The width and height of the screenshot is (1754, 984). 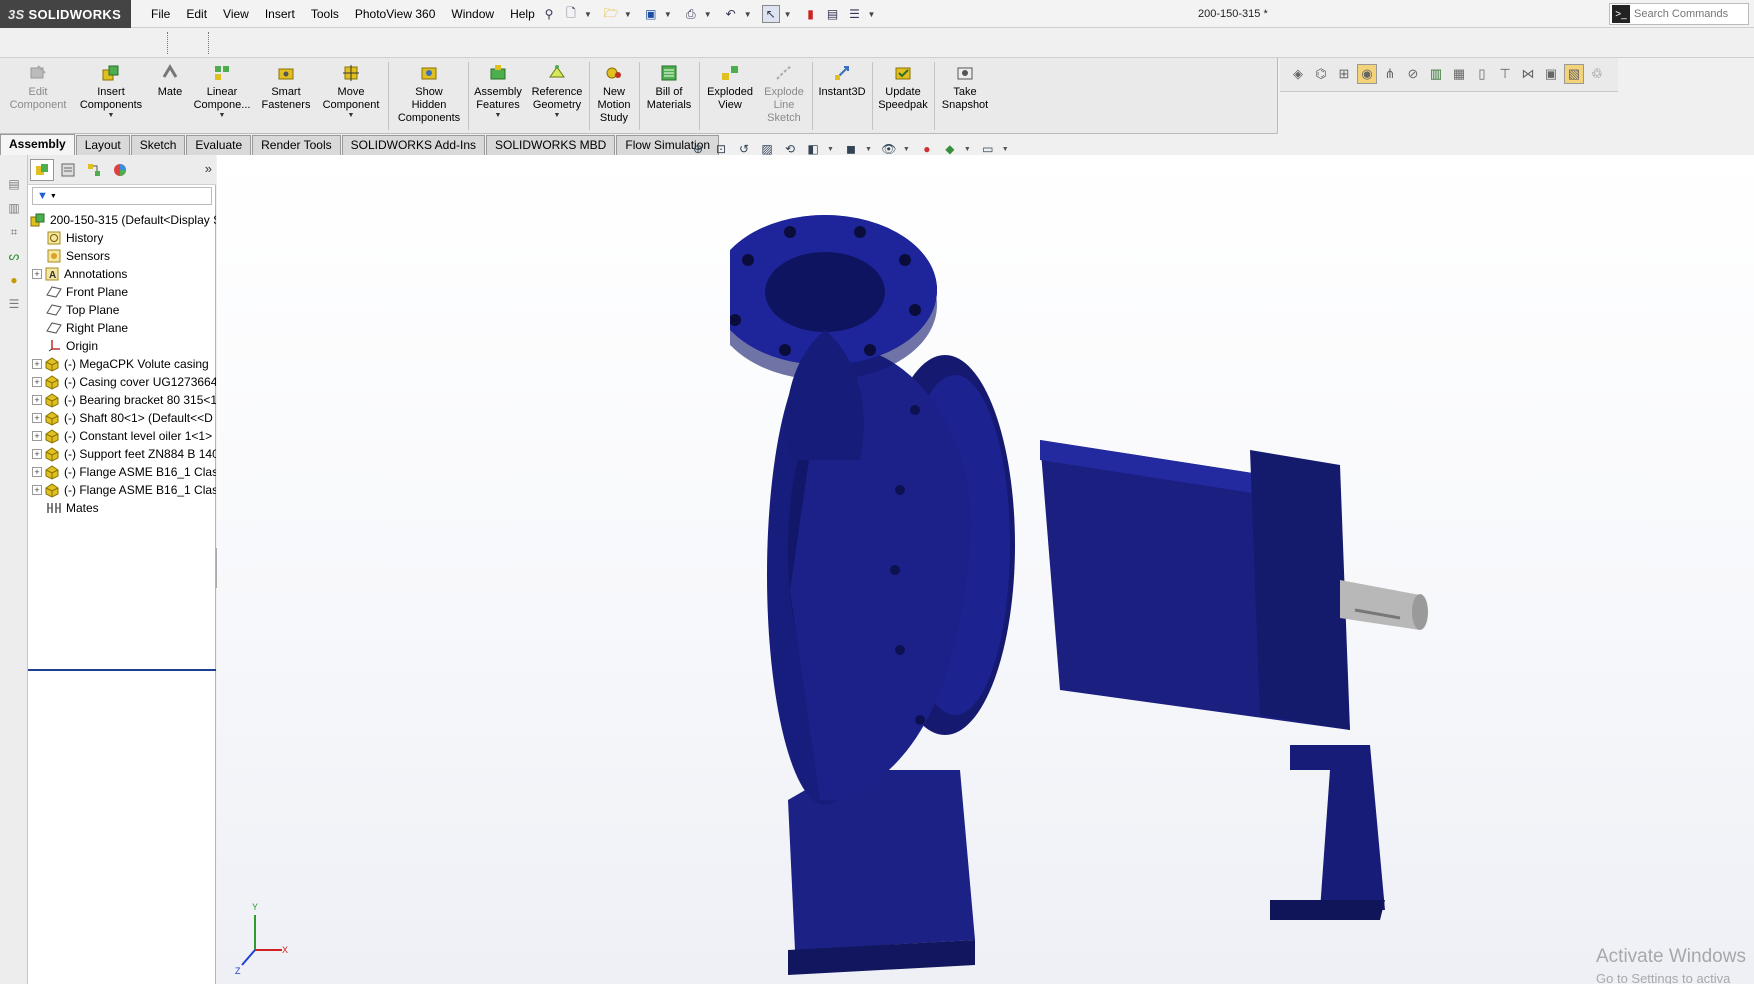 I want to click on search-input, so click(x=1689, y=14).